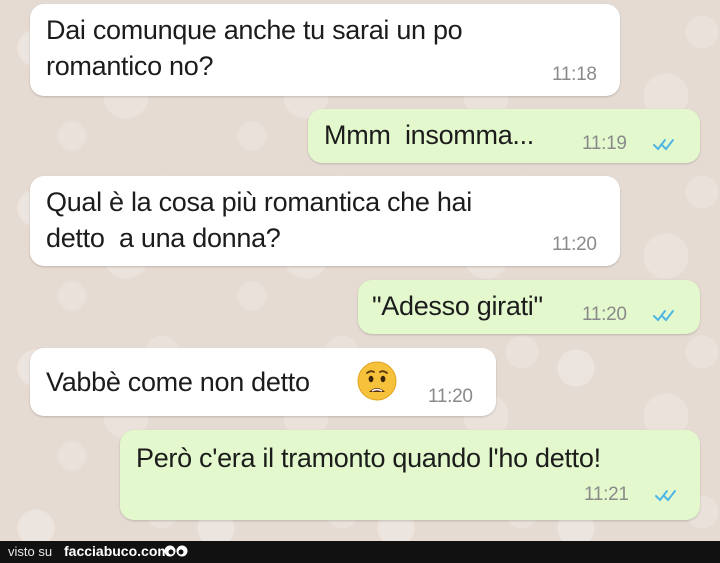 The height and width of the screenshot is (563, 720). Describe the element at coordinates (176, 551) in the screenshot. I see `googly-eyes-icon` at that location.